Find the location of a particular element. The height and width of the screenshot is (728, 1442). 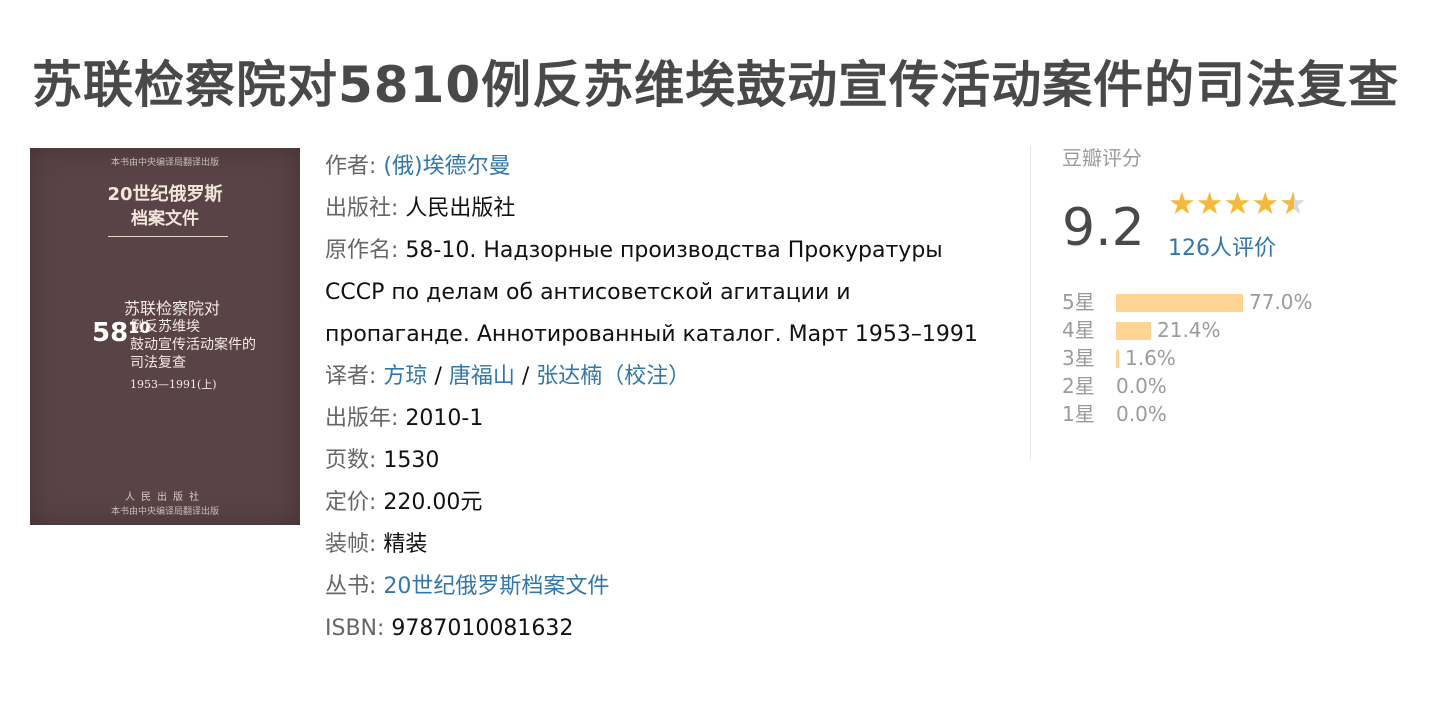

cover-top-note: 本书由中央编译局翻译出版 is located at coordinates (164, 163).